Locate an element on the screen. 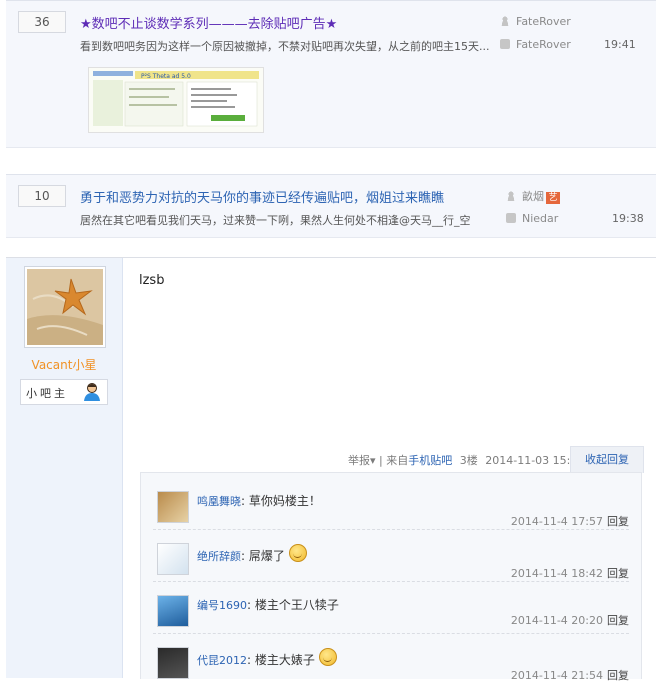 This screenshot has height=685, width=656. last-replier: FateRover is located at coordinates (535, 44).